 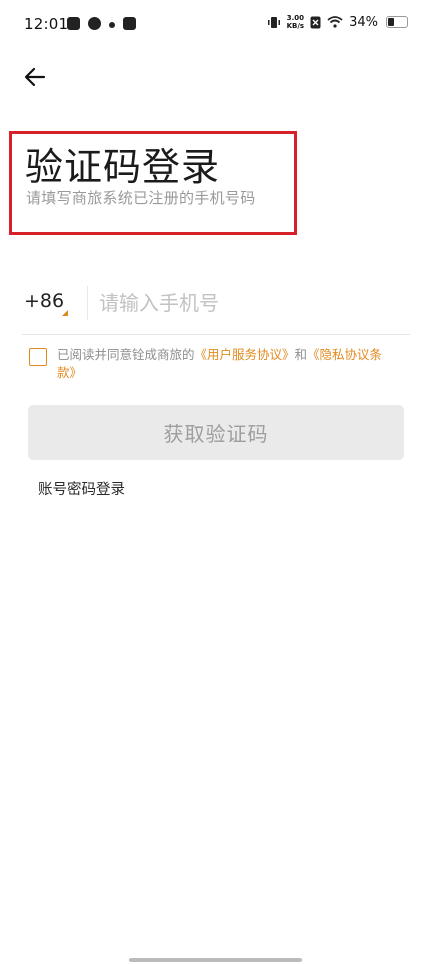 What do you see at coordinates (123, 167) in the screenshot?
I see `page-title: 验证码登录` at bounding box center [123, 167].